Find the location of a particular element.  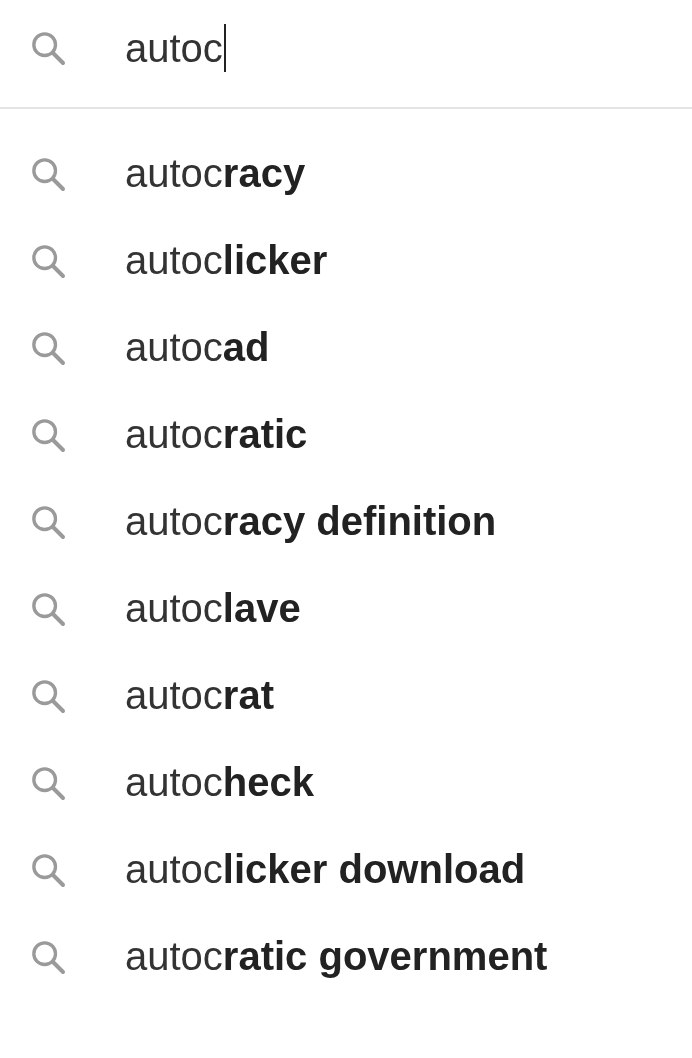

suggestion-item: autocratic is located at coordinates (216, 434).